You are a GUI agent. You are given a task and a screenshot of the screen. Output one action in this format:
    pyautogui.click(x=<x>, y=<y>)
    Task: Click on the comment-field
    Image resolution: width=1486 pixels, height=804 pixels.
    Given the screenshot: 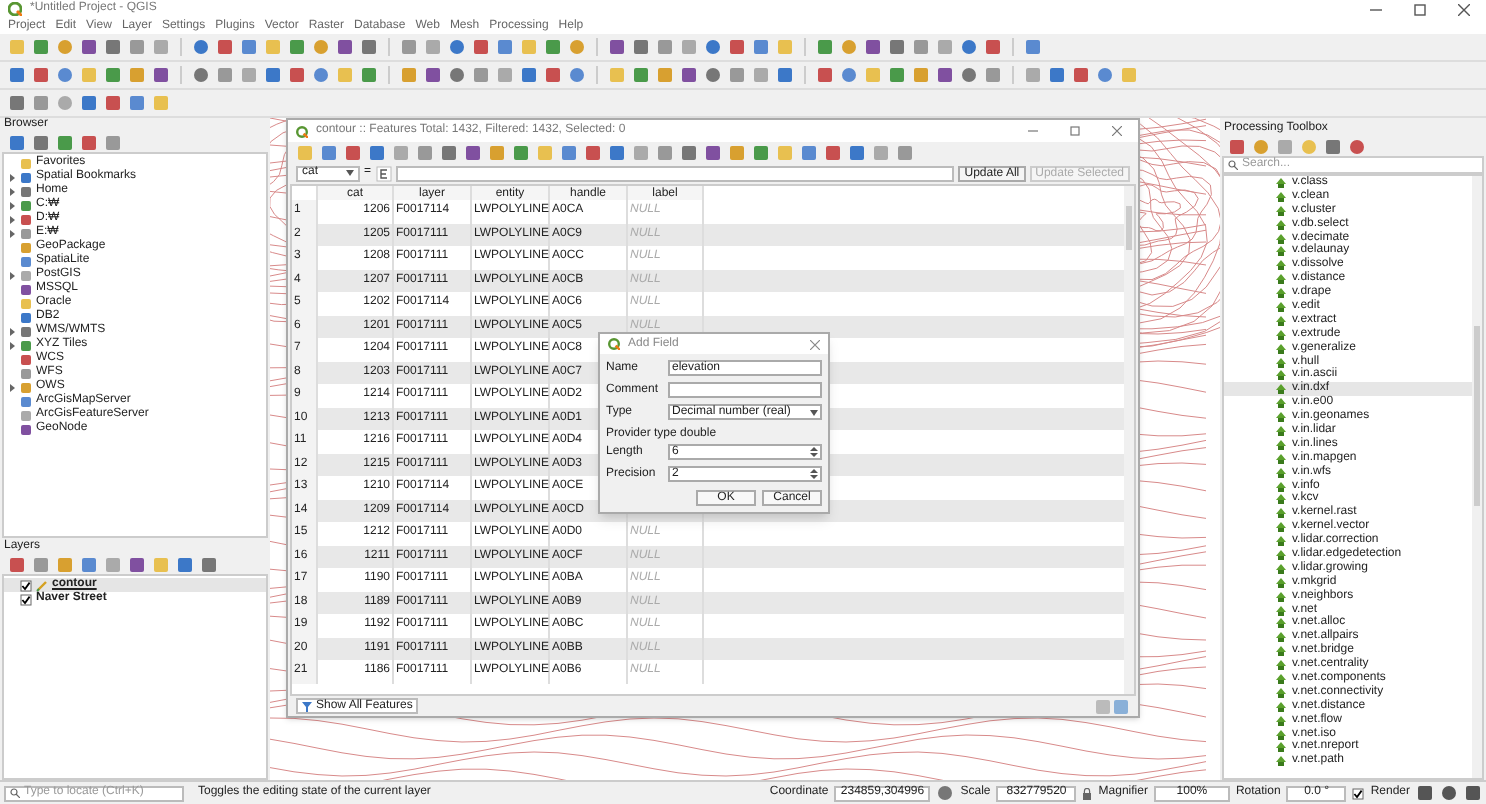 What is the action you would take?
    pyautogui.click(x=745, y=390)
    